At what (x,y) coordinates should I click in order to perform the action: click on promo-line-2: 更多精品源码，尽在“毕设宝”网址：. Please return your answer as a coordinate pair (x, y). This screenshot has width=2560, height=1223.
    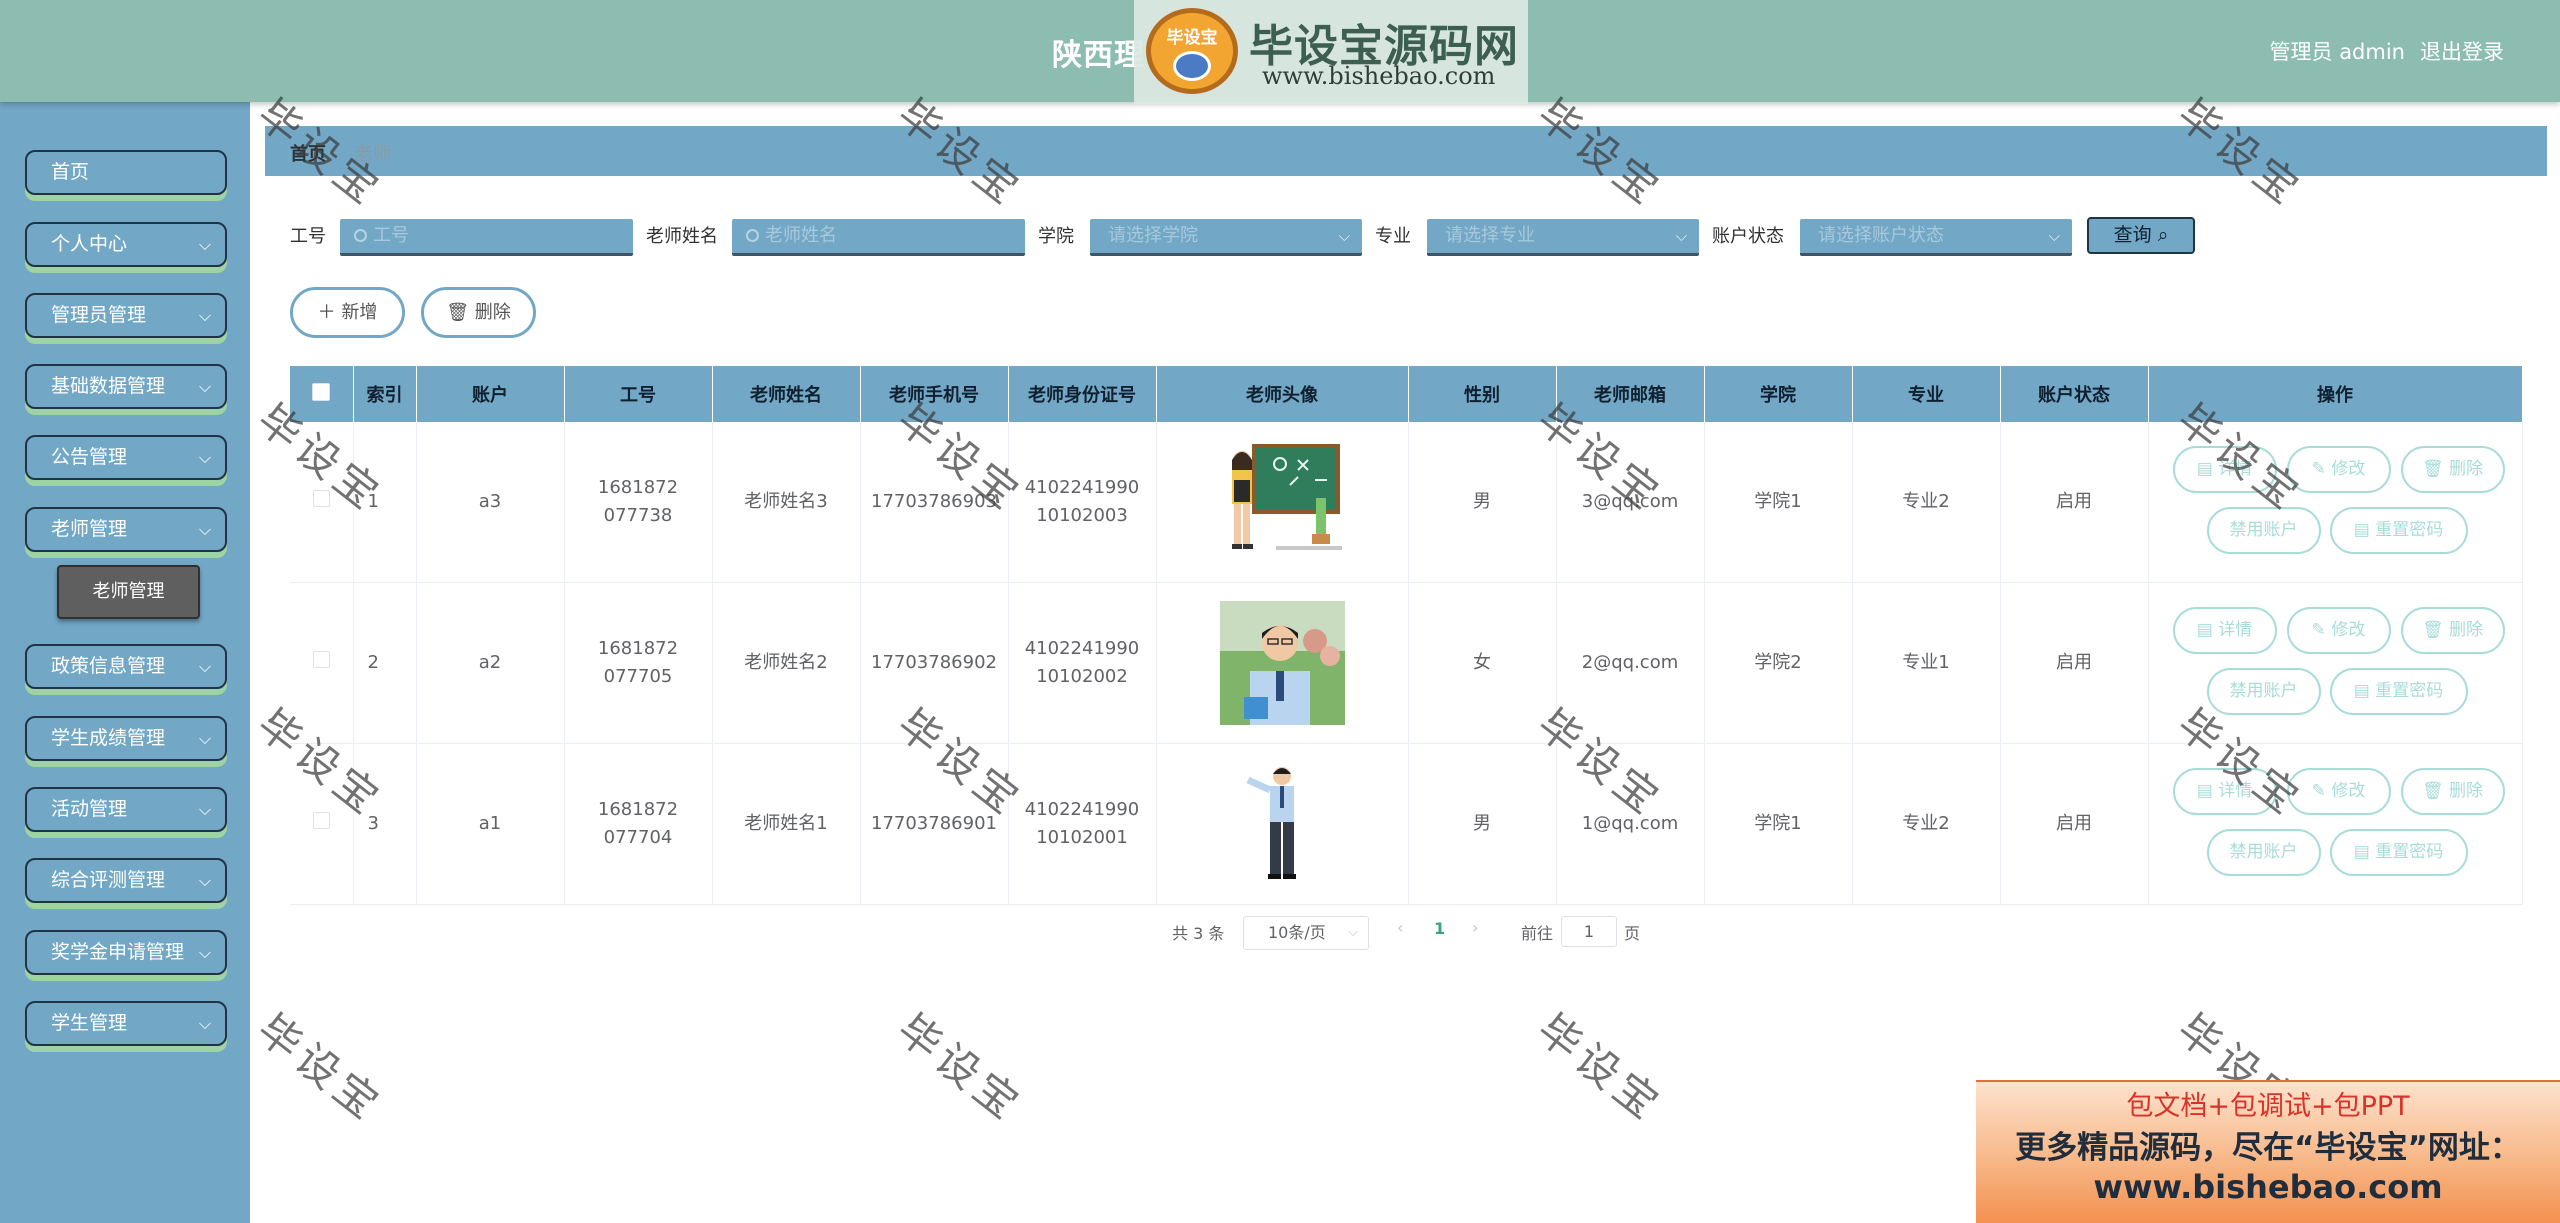
    Looking at the image, I should click on (2268, 1148).